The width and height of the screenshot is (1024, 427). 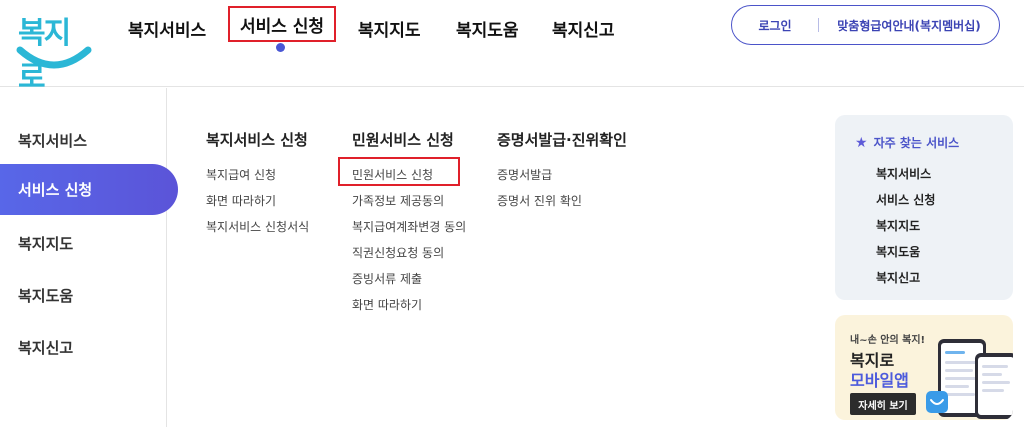 What do you see at coordinates (539, 200) in the screenshot?
I see `link-certificate-verify: 증명서 진위 확인` at bounding box center [539, 200].